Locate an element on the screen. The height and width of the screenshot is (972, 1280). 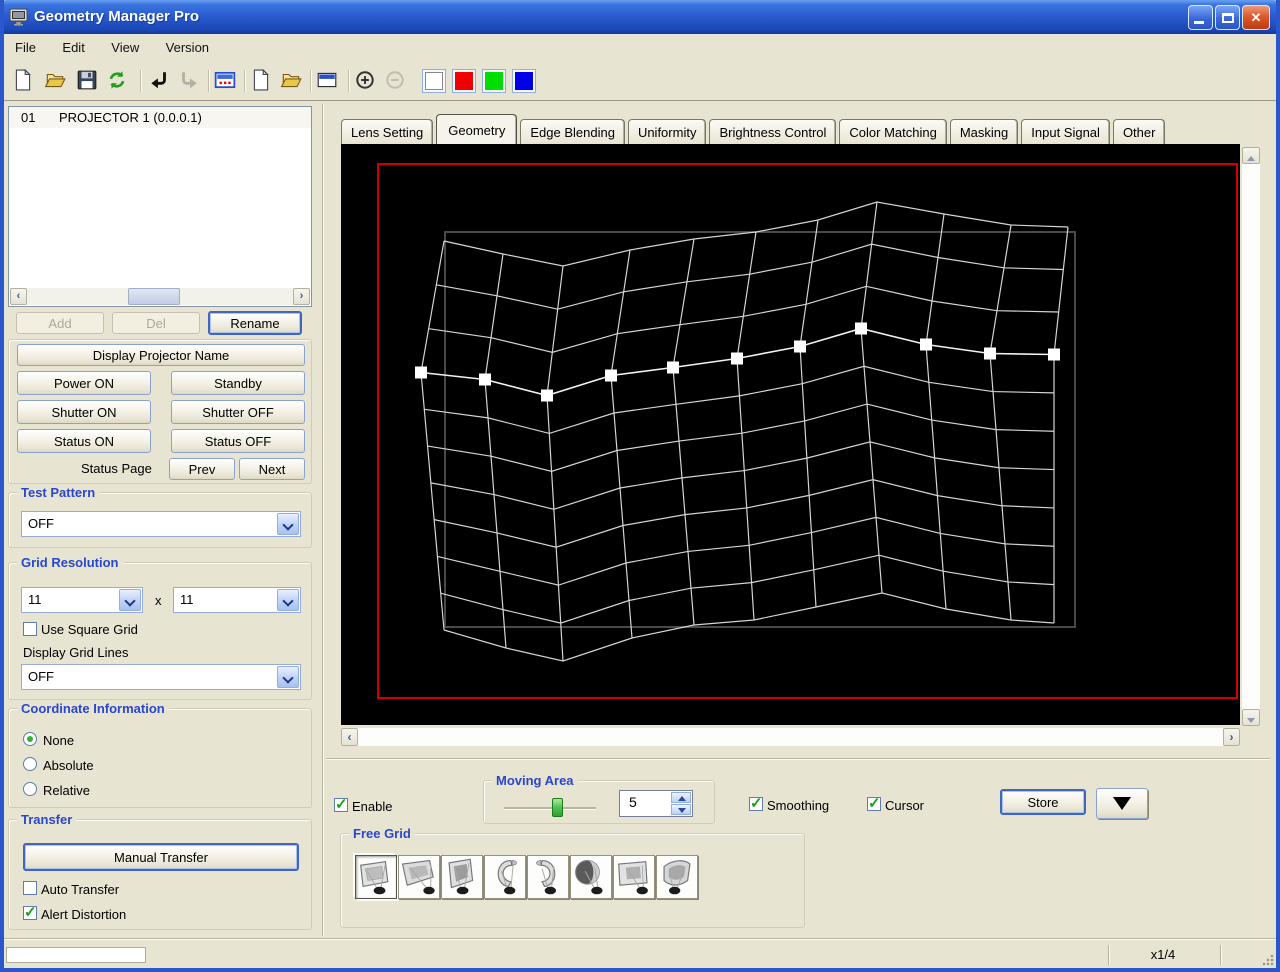
display-projector-name-button: Display Projector Name is located at coordinates (161, 355).